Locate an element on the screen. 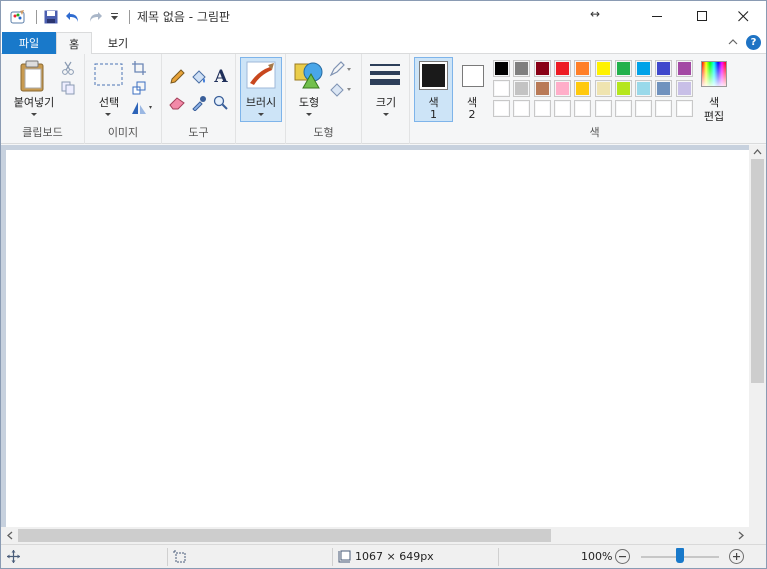 The width and height of the screenshot is (767, 569). horizontal-scrollbar is located at coordinates (375, 535).